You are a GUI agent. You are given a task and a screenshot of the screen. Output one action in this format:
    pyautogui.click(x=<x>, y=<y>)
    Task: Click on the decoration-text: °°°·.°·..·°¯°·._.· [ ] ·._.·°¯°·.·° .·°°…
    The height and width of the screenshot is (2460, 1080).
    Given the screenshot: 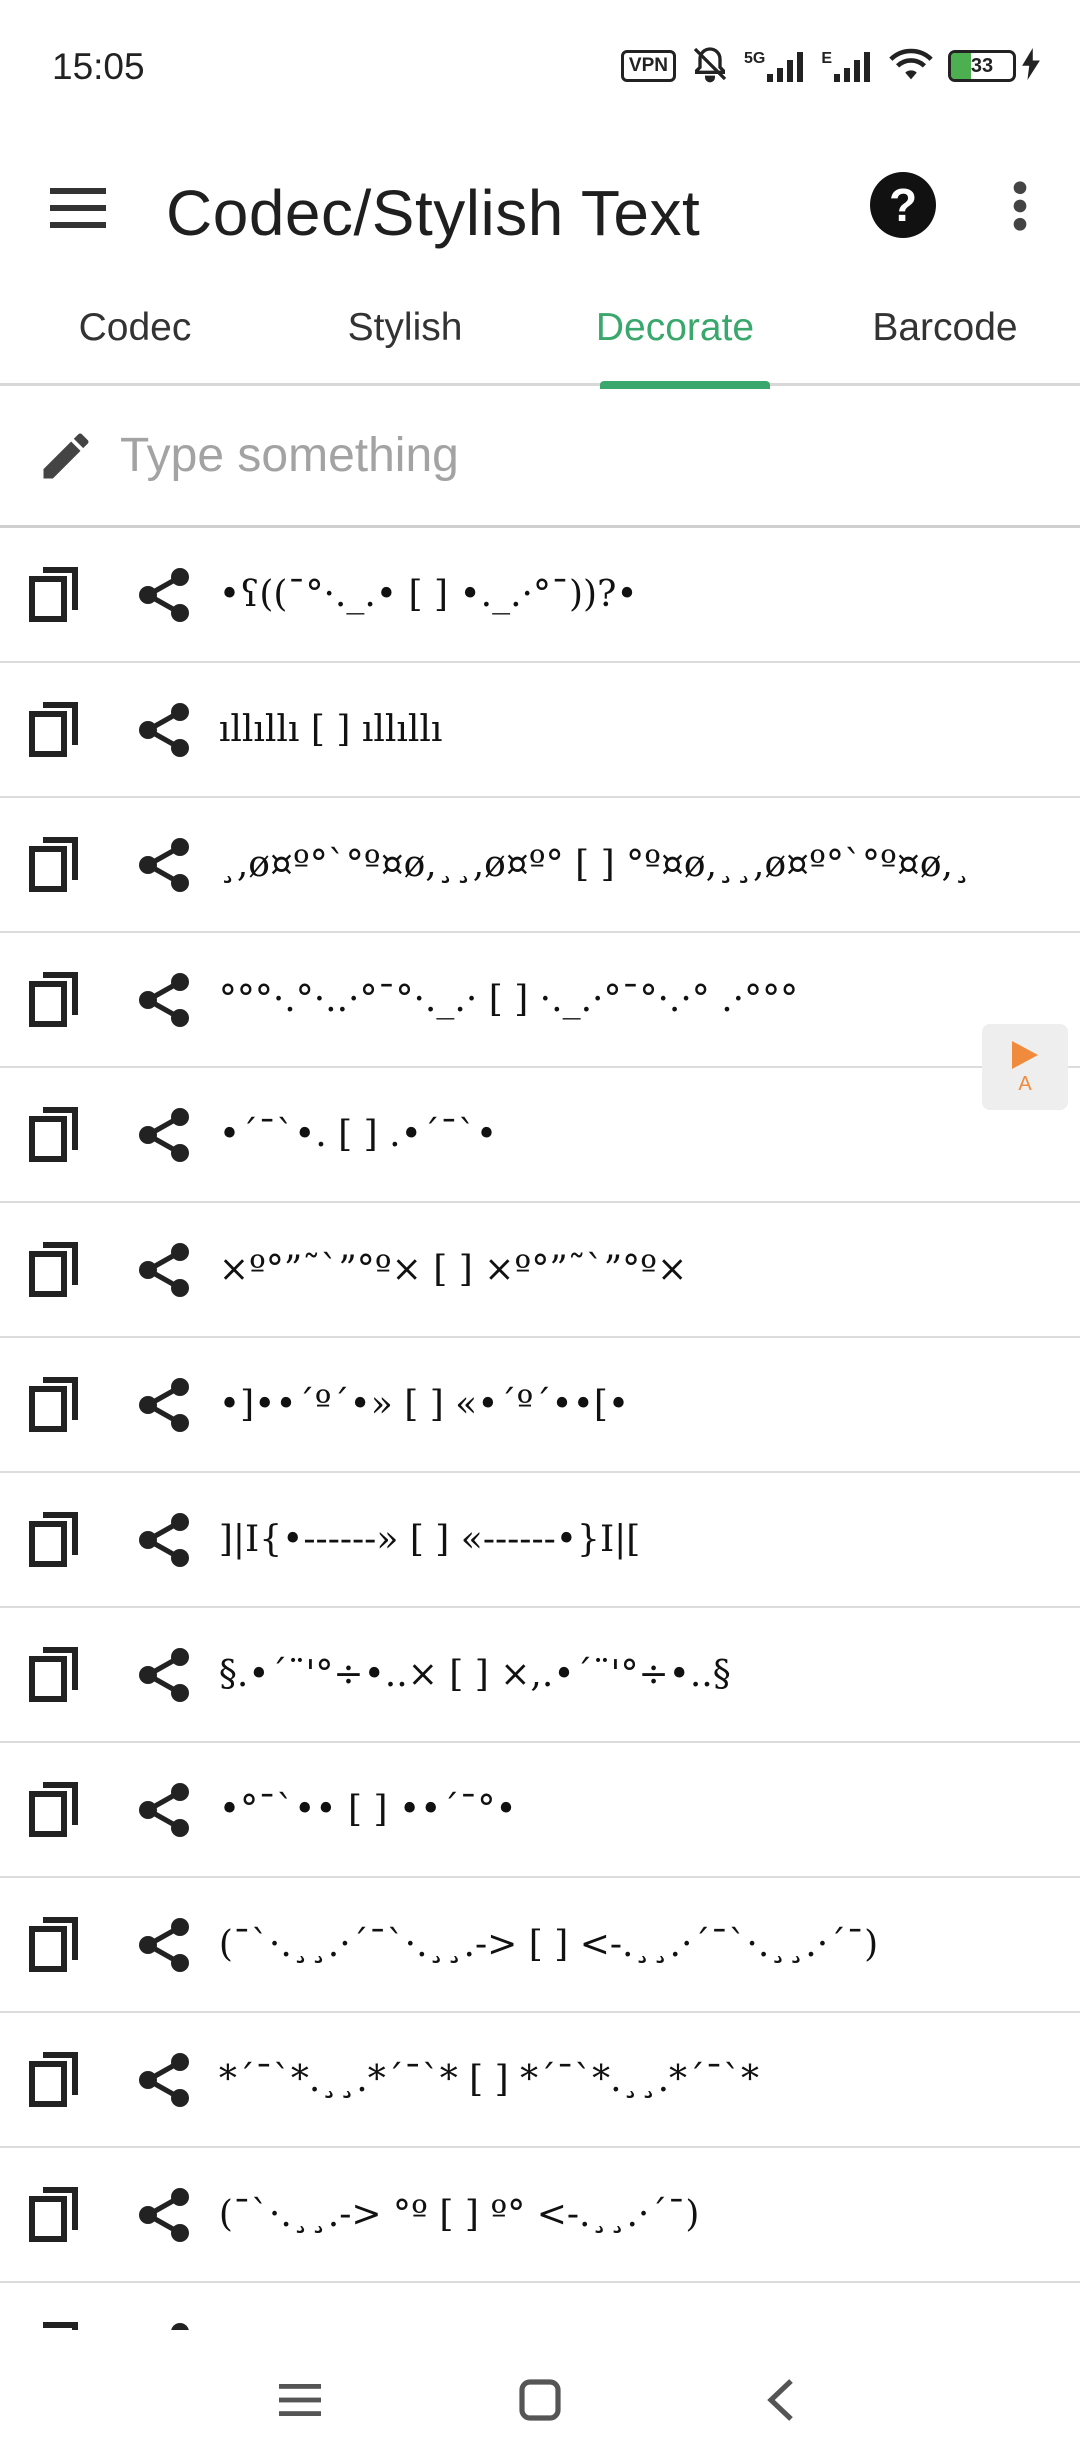 What is the action you would take?
    pyautogui.click(x=649, y=999)
    